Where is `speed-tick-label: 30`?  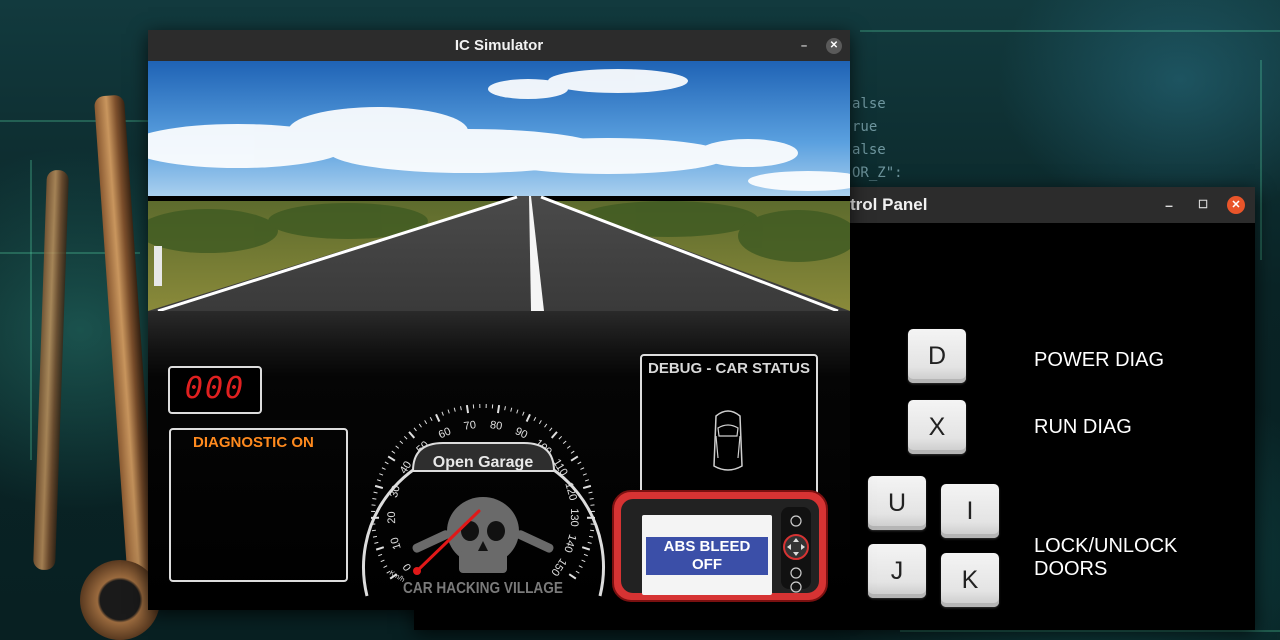
speed-tick-label: 30 is located at coordinates (395, 491).